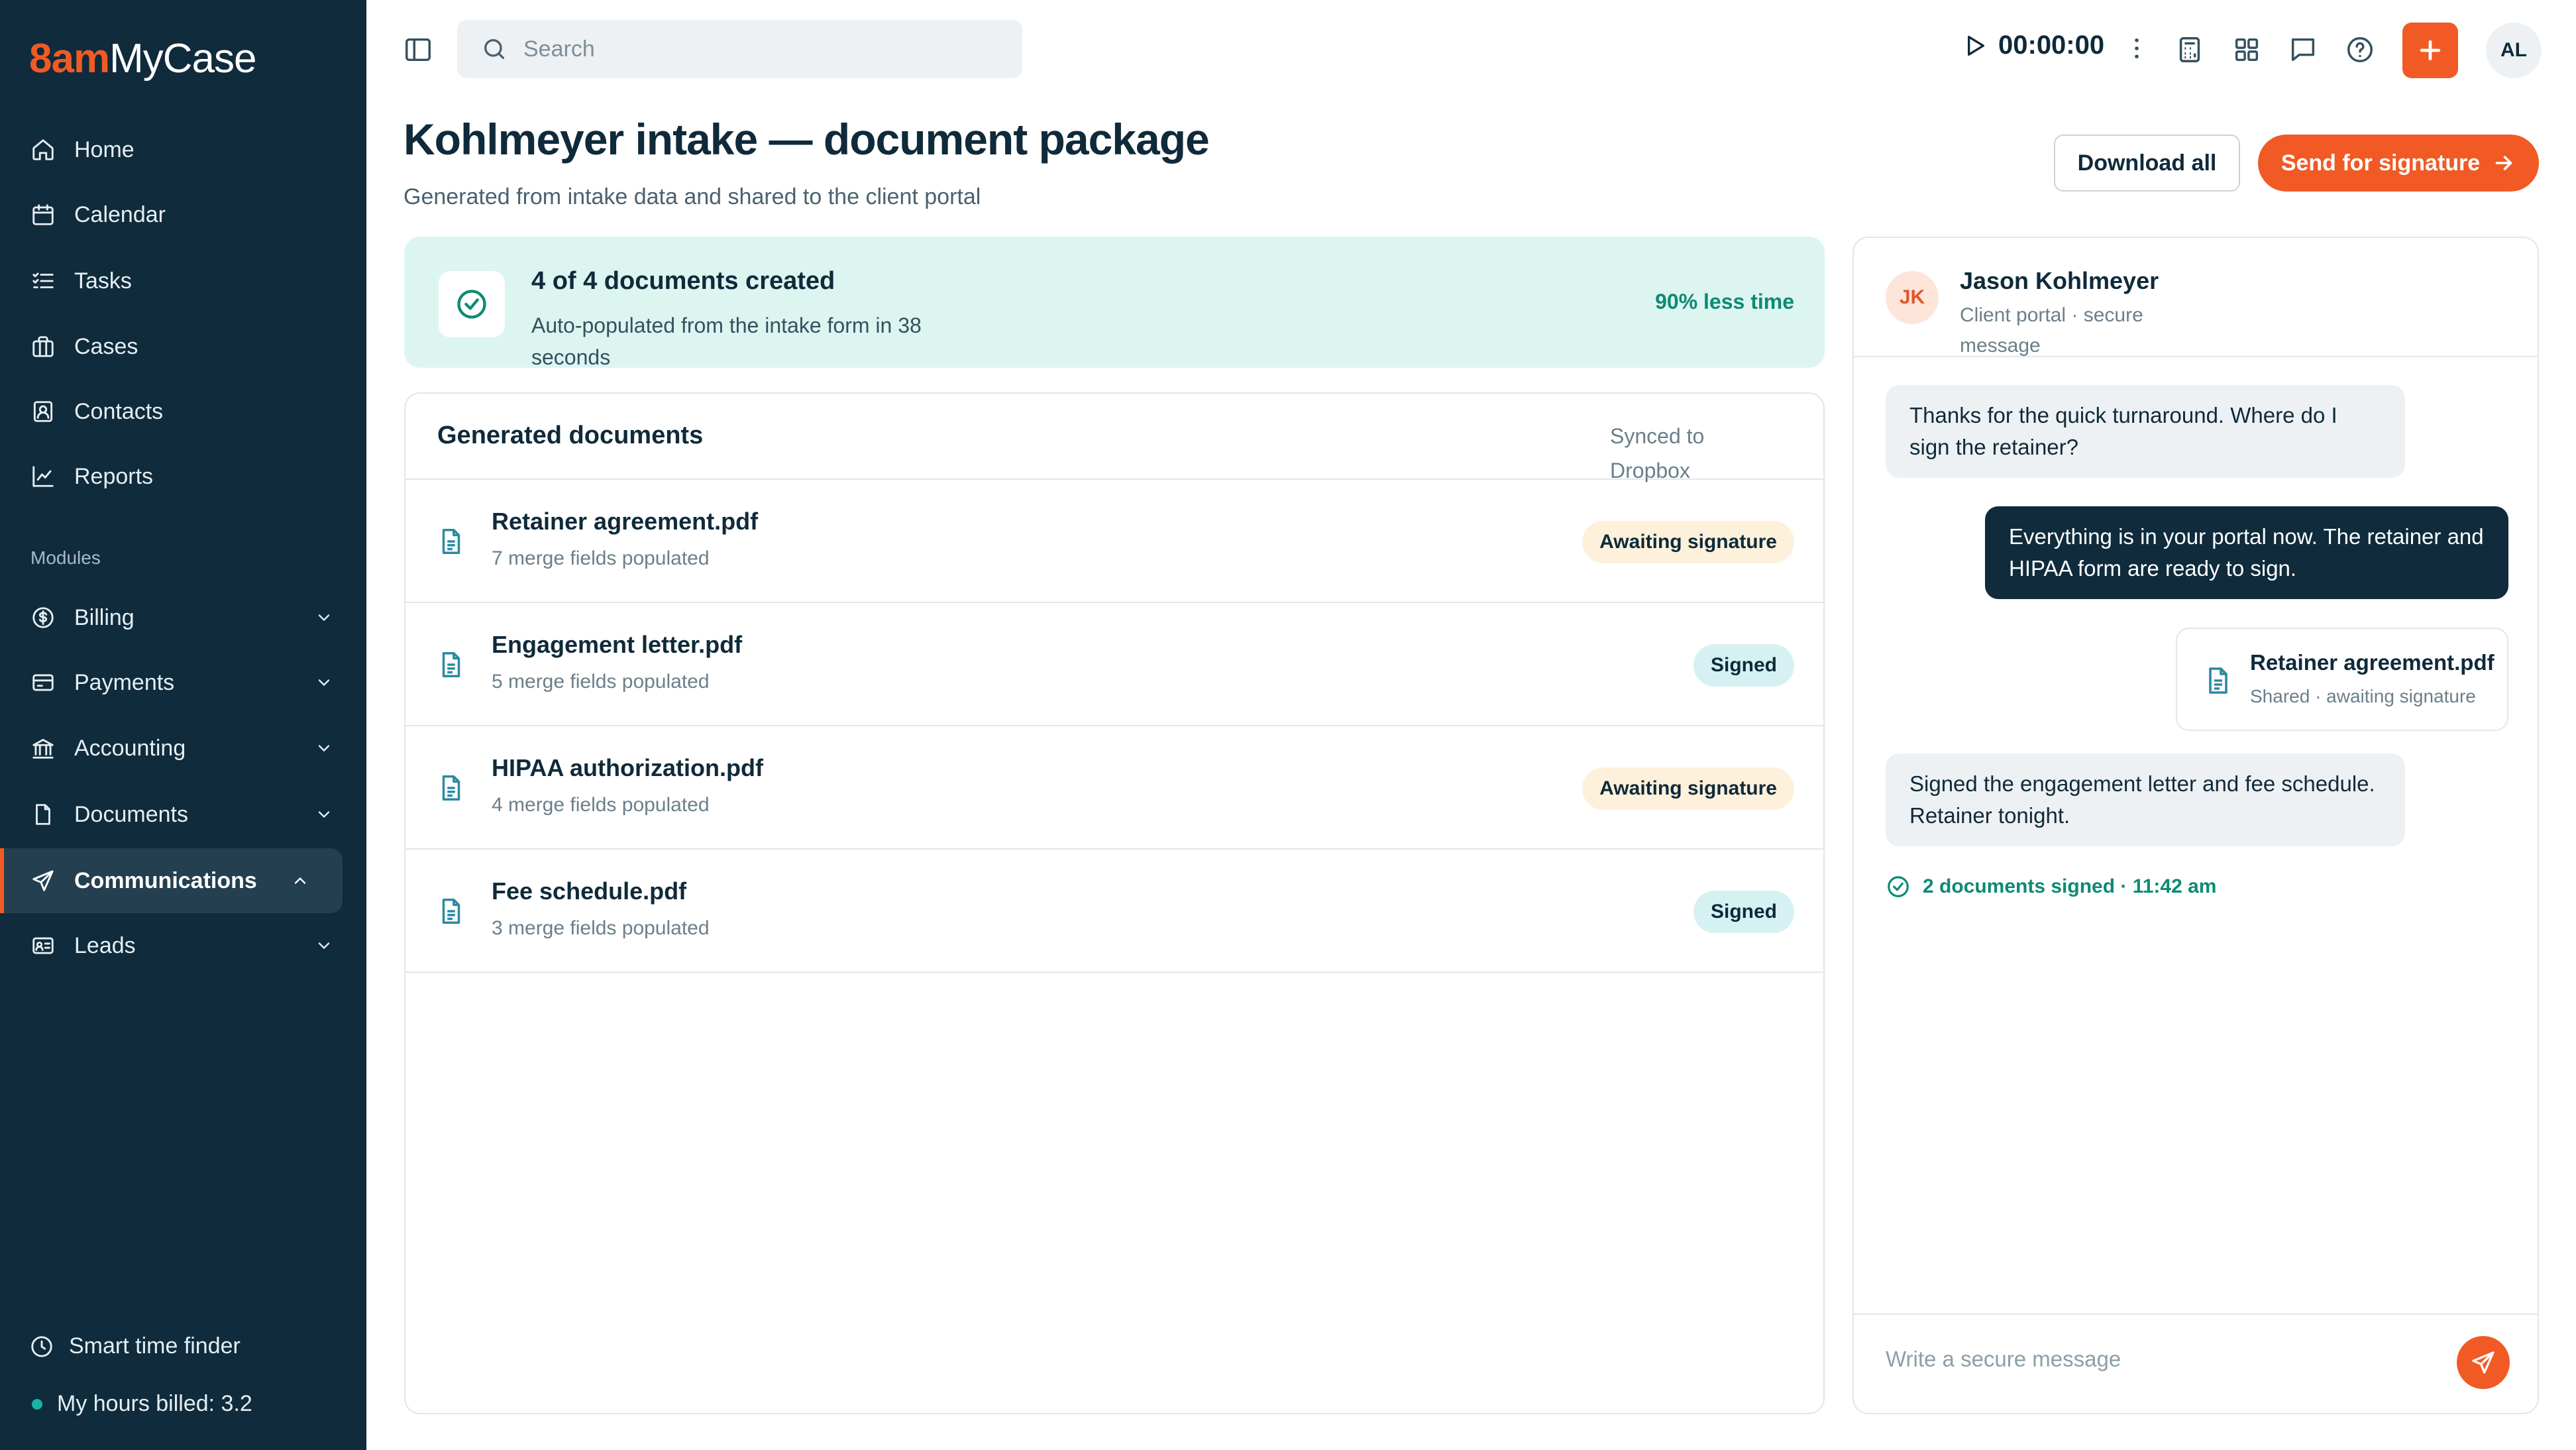 This screenshot has height=1450, width=2576. What do you see at coordinates (43, 815) in the screenshot?
I see `document-icon` at bounding box center [43, 815].